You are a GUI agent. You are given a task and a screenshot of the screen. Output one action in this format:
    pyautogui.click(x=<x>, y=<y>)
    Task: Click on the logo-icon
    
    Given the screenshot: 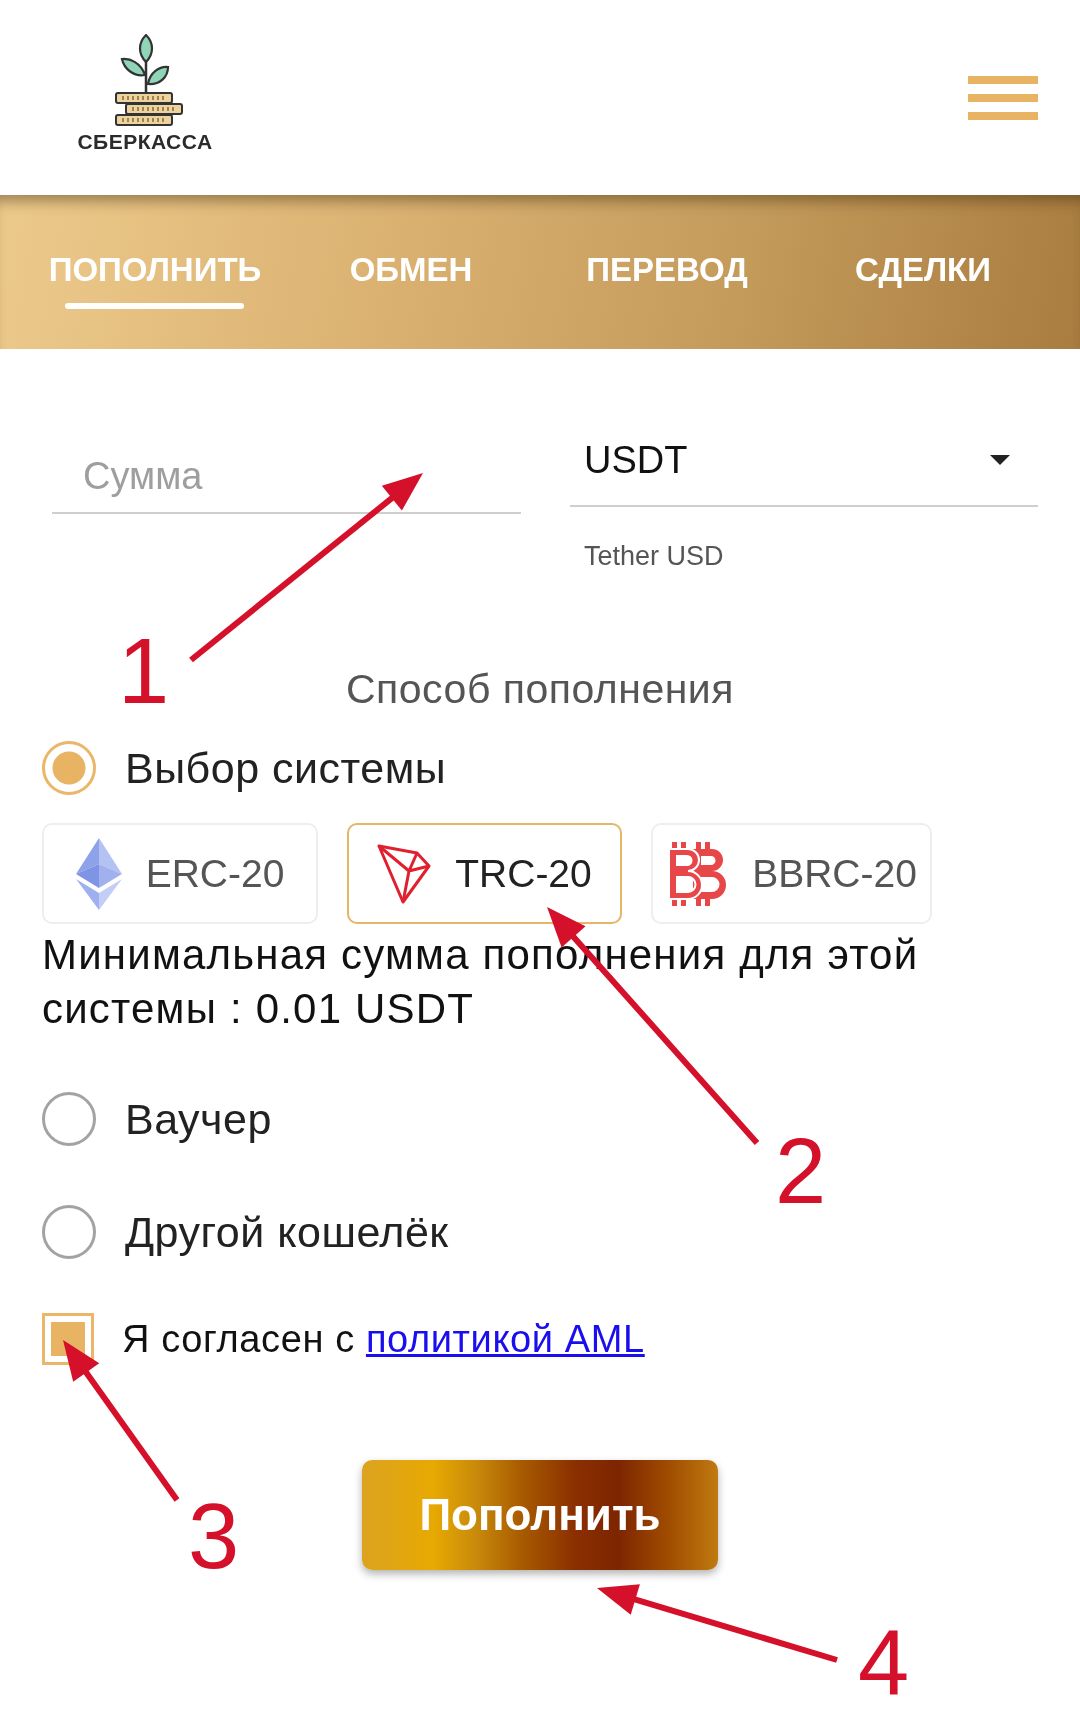 What is the action you would take?
    pyautogui.click(x=148, y=80)
    